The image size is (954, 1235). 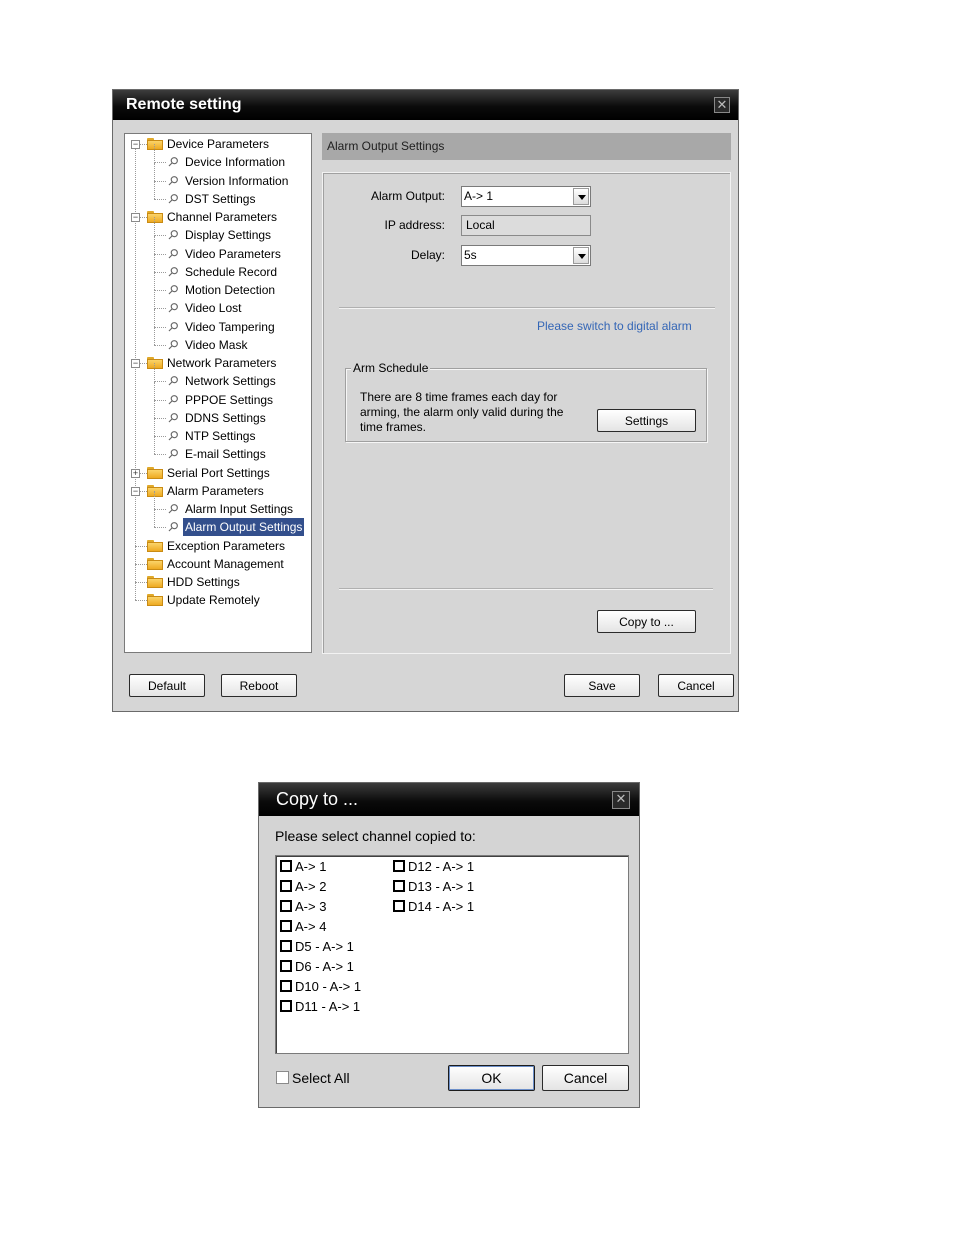 I want to click on channel-label: A-> 3, so click(x=311, y=906).